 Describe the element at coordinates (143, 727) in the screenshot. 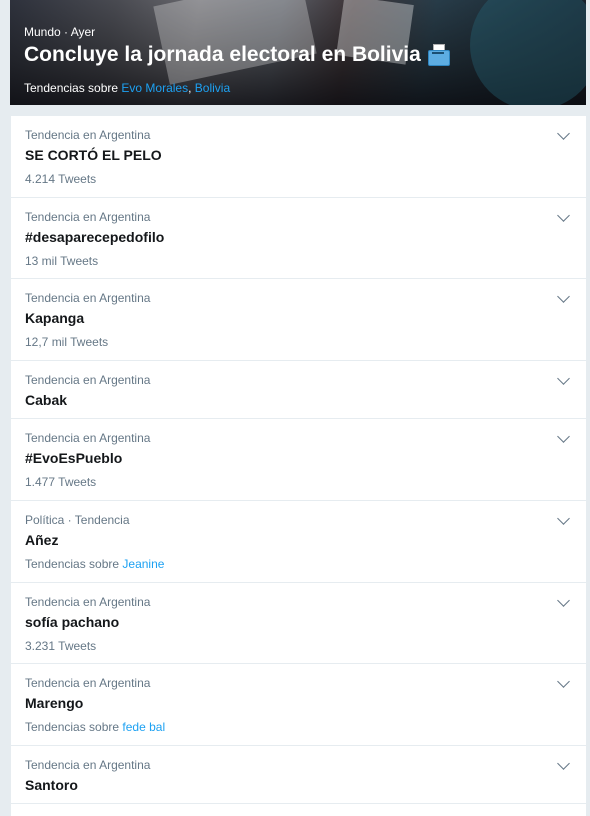

I see `topic-link-fede-bal: fede bal` at that location.